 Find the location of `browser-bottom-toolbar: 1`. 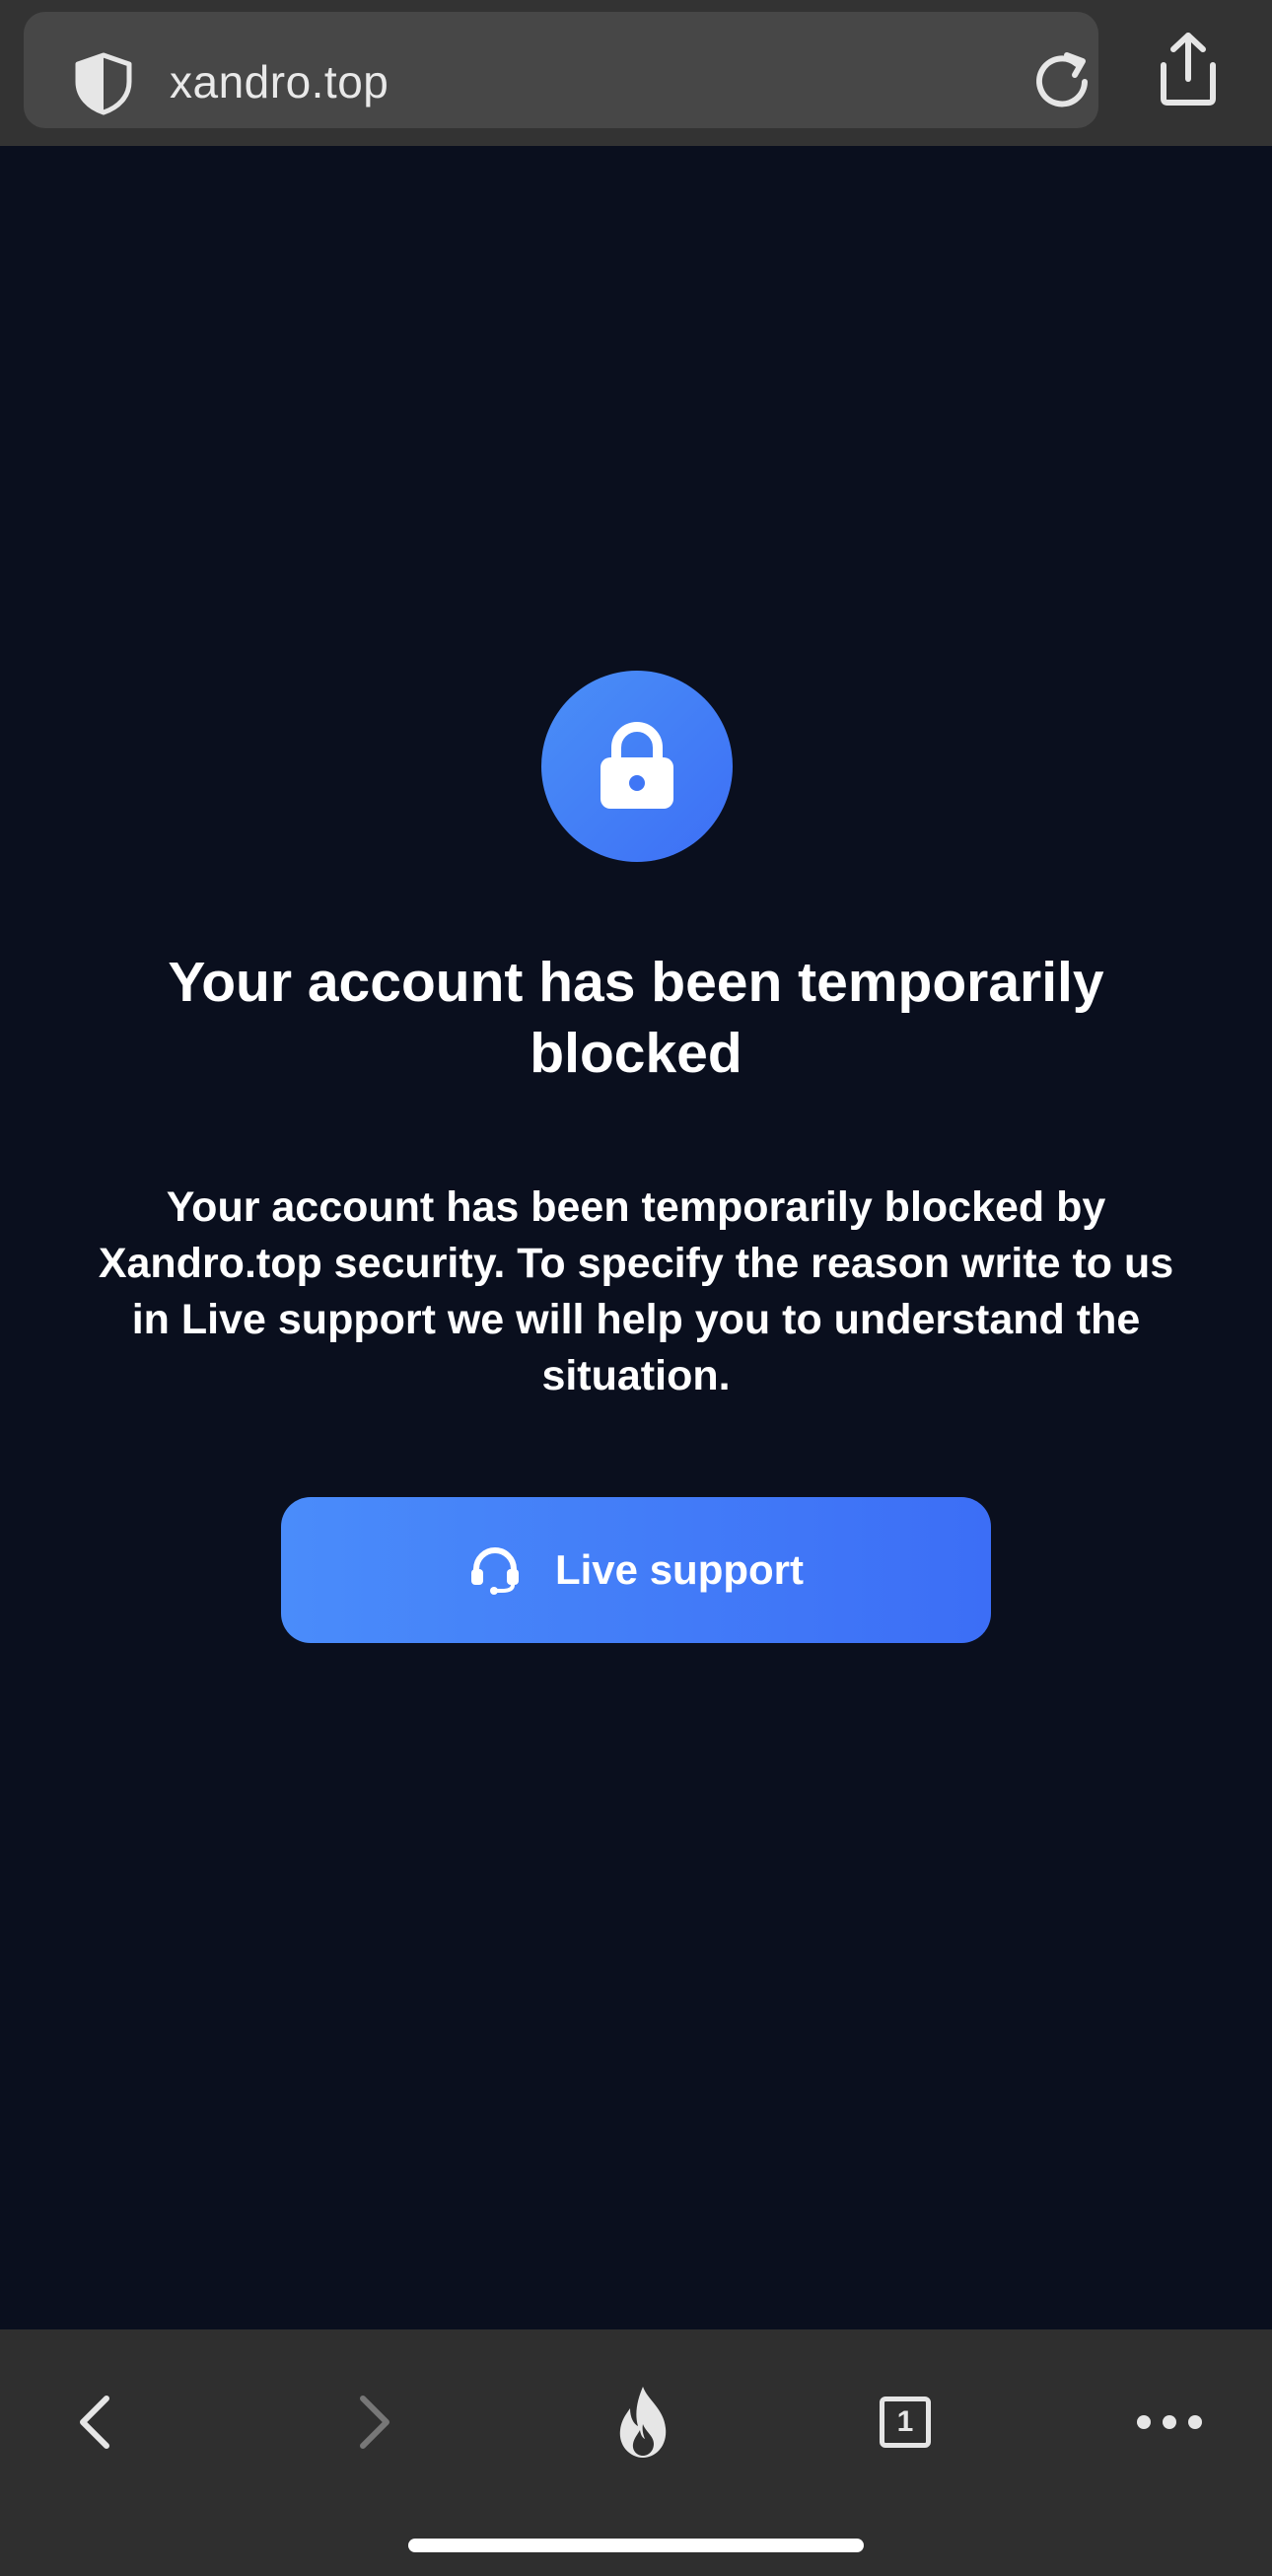

browser-bottom-toolbar: 1 is located at coordinates (636, 2452).